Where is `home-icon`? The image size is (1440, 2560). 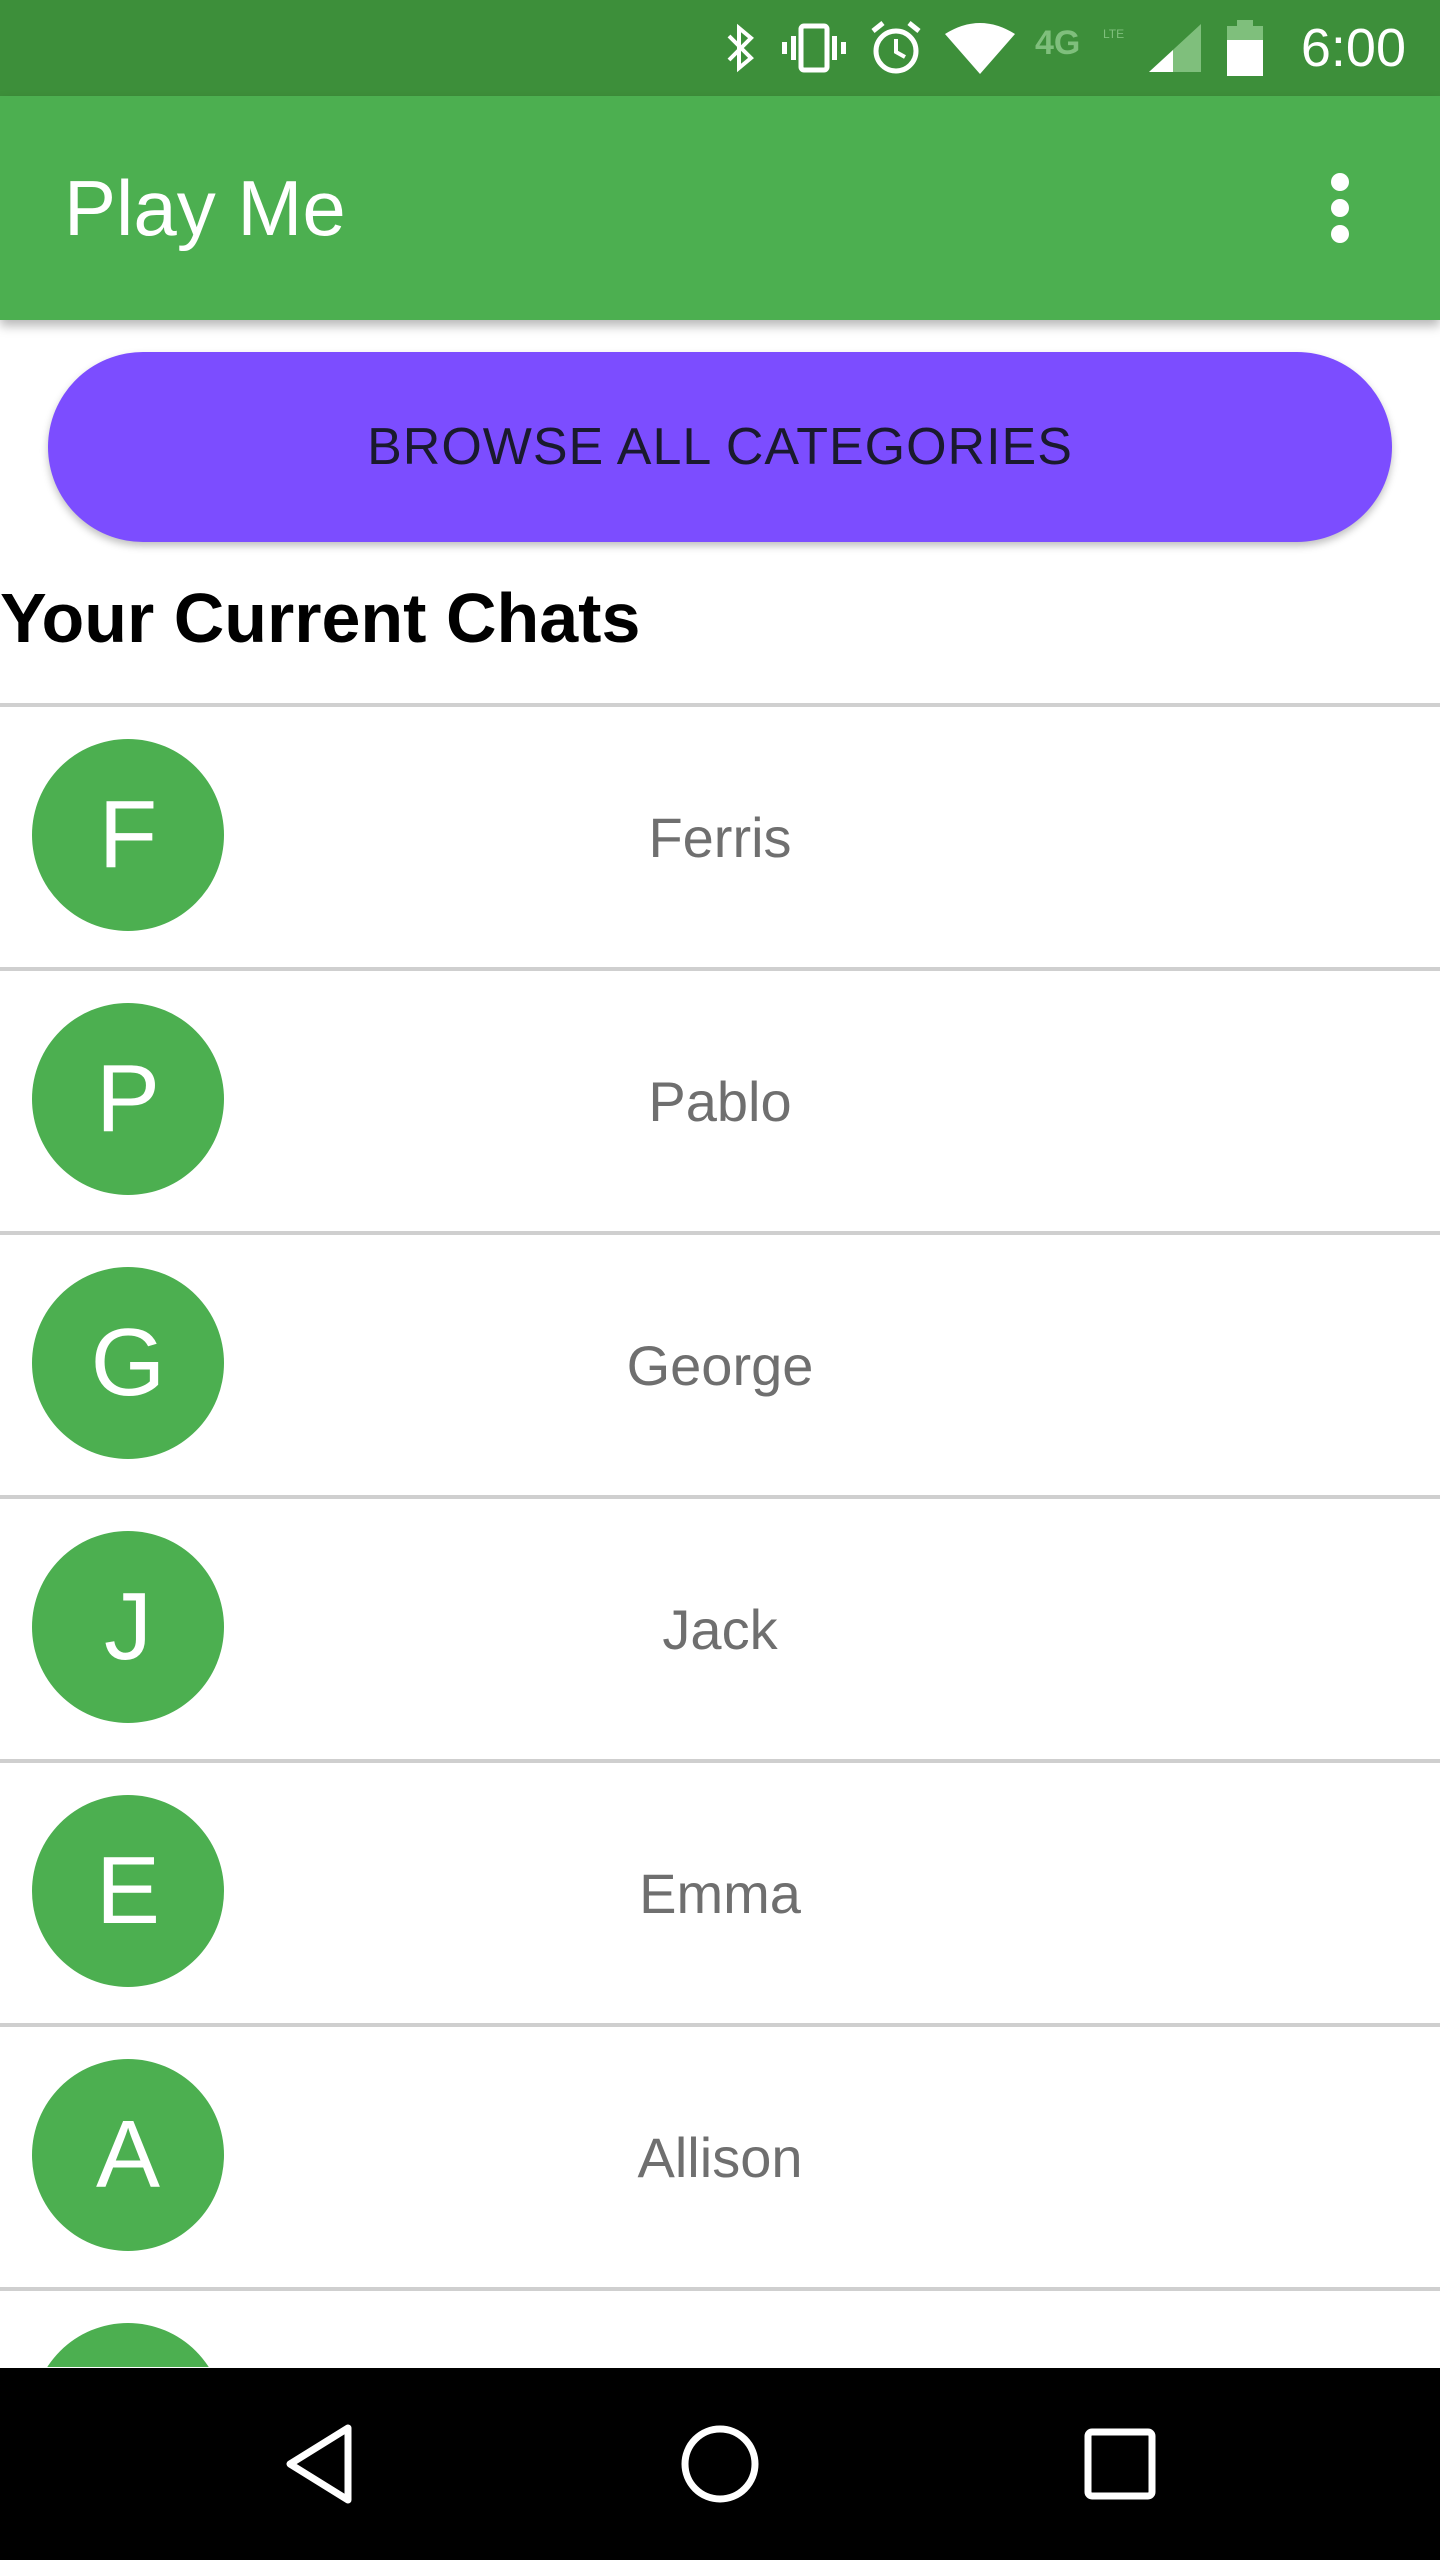
home-icon is located at coordinates (720, 2464).